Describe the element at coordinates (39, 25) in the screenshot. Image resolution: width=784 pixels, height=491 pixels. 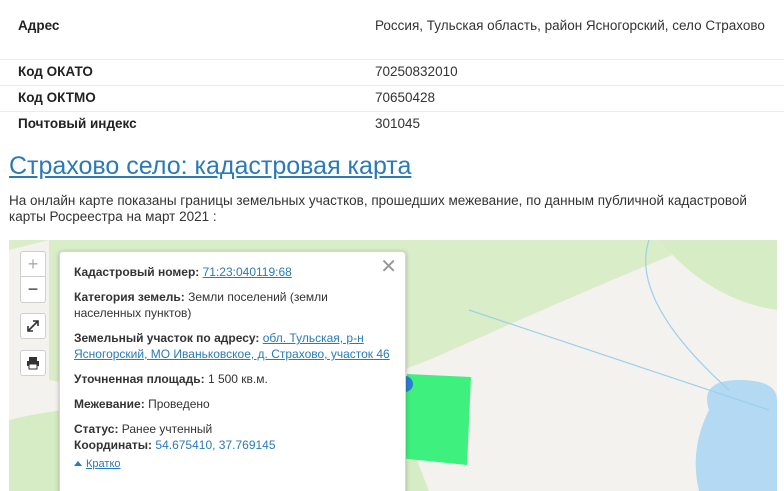
I see `info-label: Адрес` at that location.